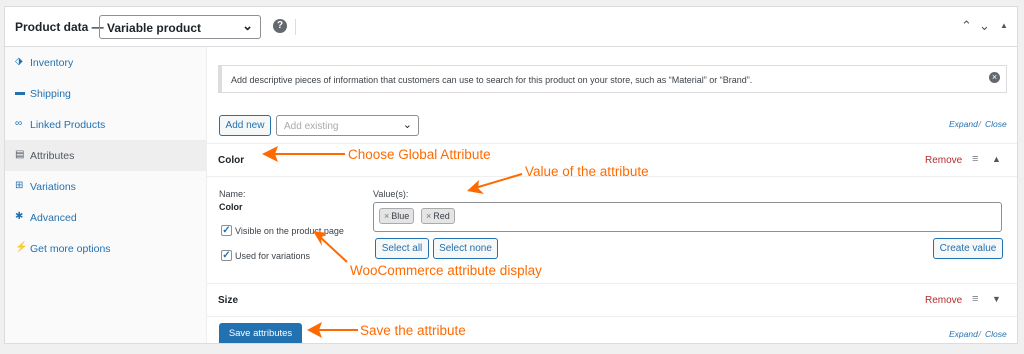 Image resolution: width=1024 pixels, height=354 pixels. What do you see at coordinates (19, 61) in the screenshot?
I see `tag-icon: ⬗` at bounding box center [19, 61].